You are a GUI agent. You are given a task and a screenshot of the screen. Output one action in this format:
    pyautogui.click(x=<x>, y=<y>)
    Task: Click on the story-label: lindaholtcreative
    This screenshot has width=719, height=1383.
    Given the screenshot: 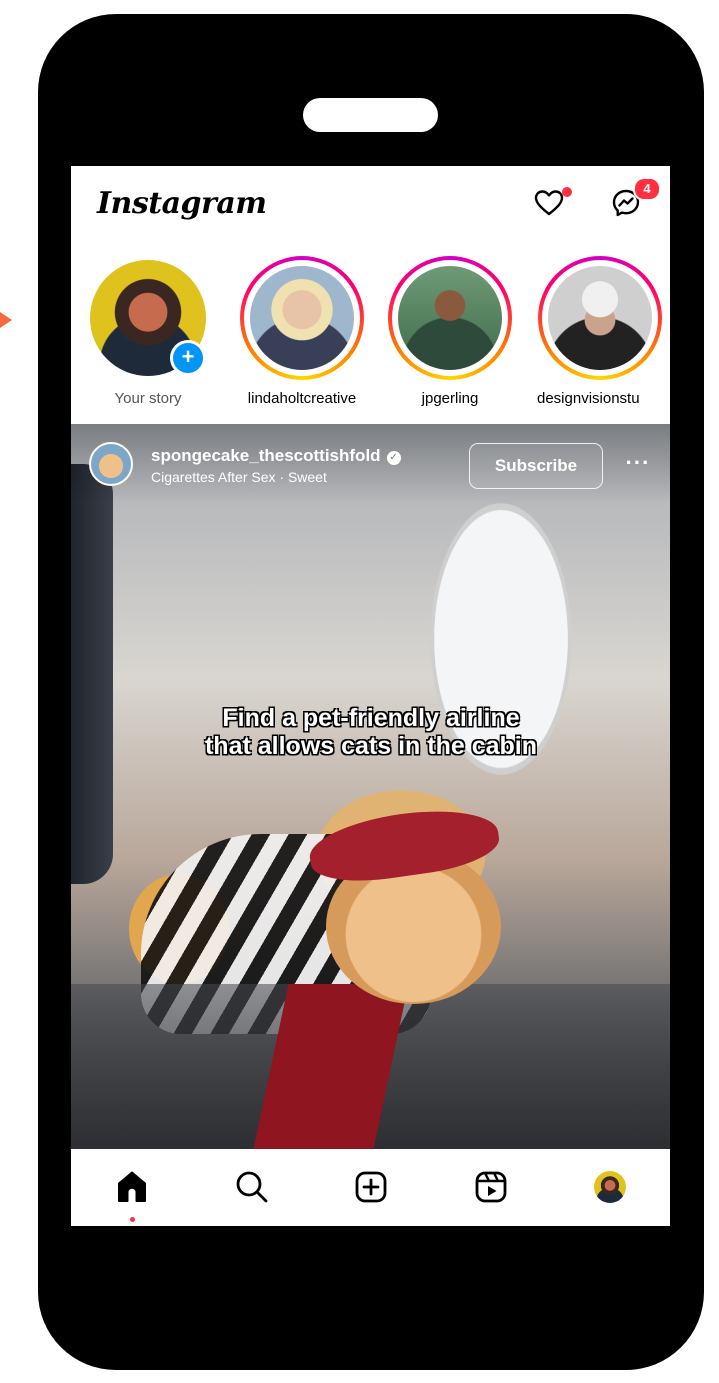 What is the action you would take?
    pyautogui.click(x=302, y=398)
    